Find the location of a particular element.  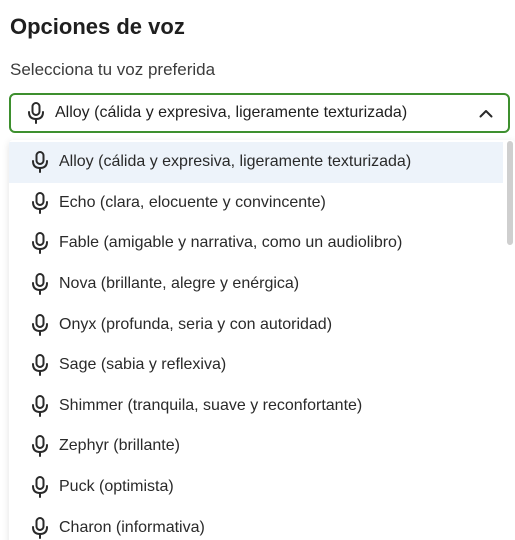

page-title: Opciones de voz is located at coordinates (97, 26).